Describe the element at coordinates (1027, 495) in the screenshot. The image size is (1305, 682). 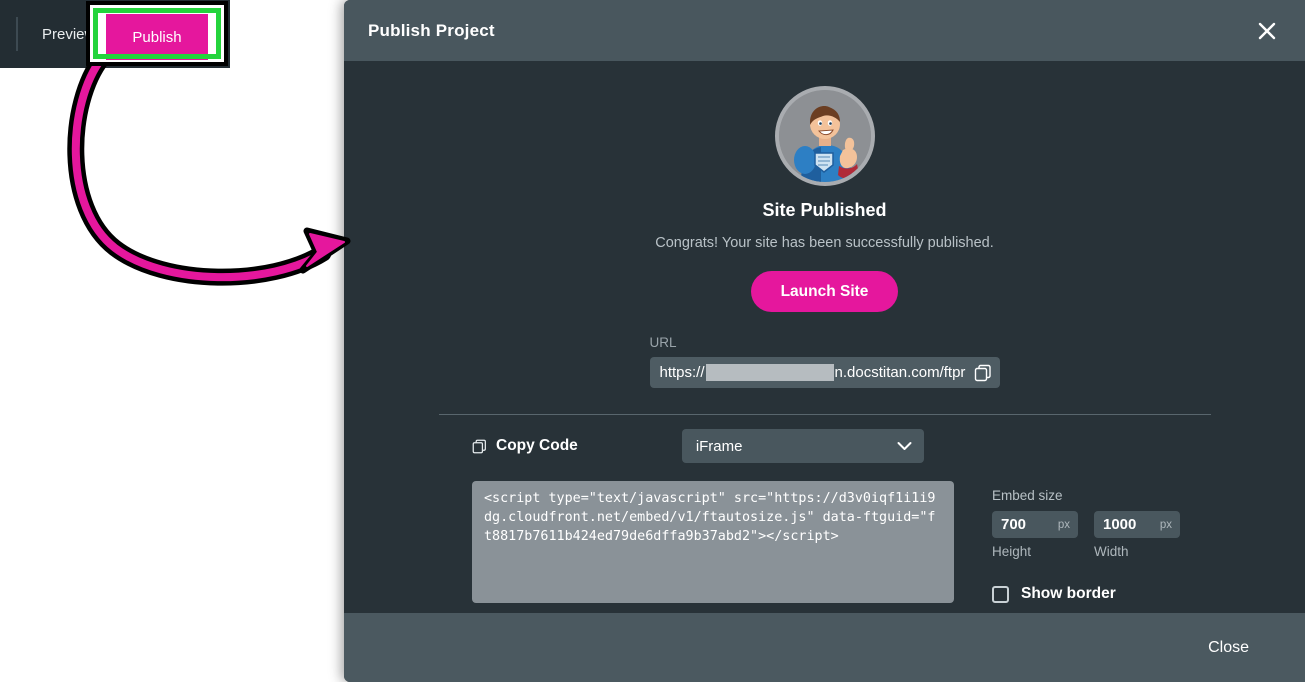
I see `embed-size-label: Embed size` at that location.